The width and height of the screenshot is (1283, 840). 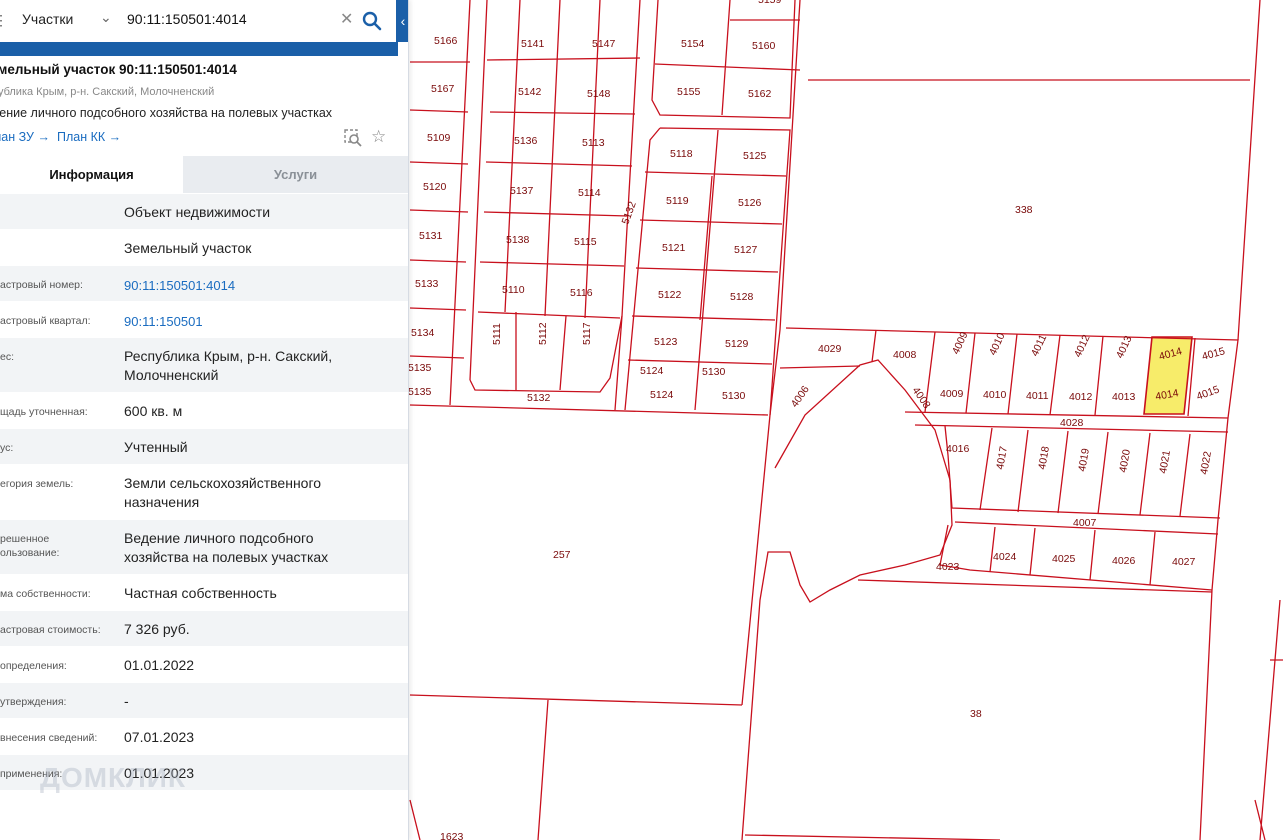 What do you see at coordinates (106, 17) in the screenshot?
I see `chevron-down-icon: ⌄` at bounding box center [106, 17].